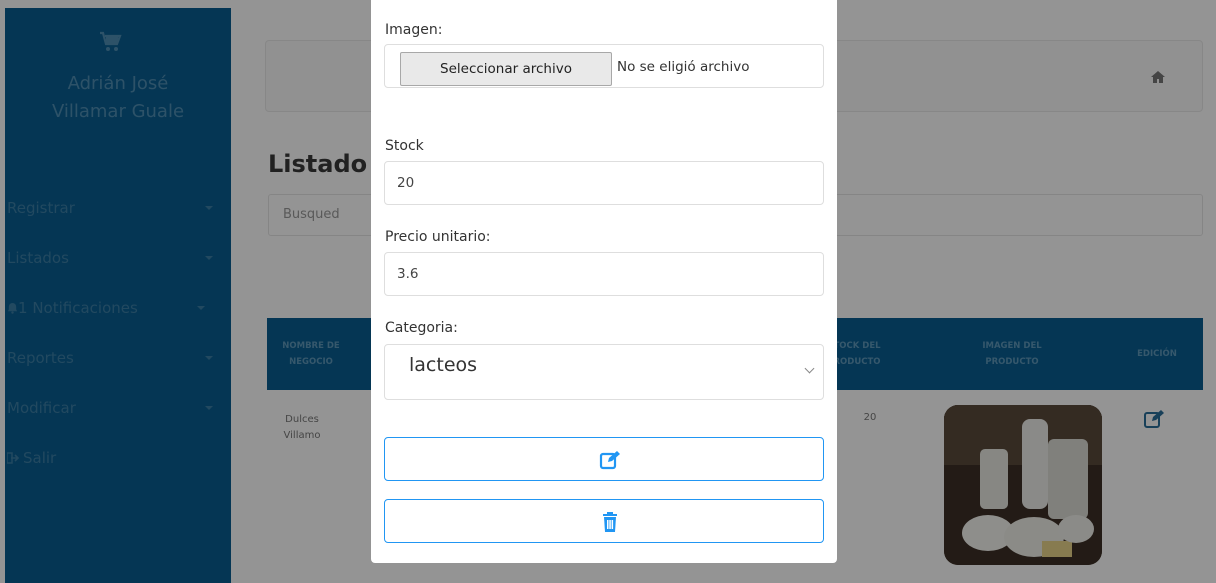  I want to click on stock-value: 20, so click(406, 183).